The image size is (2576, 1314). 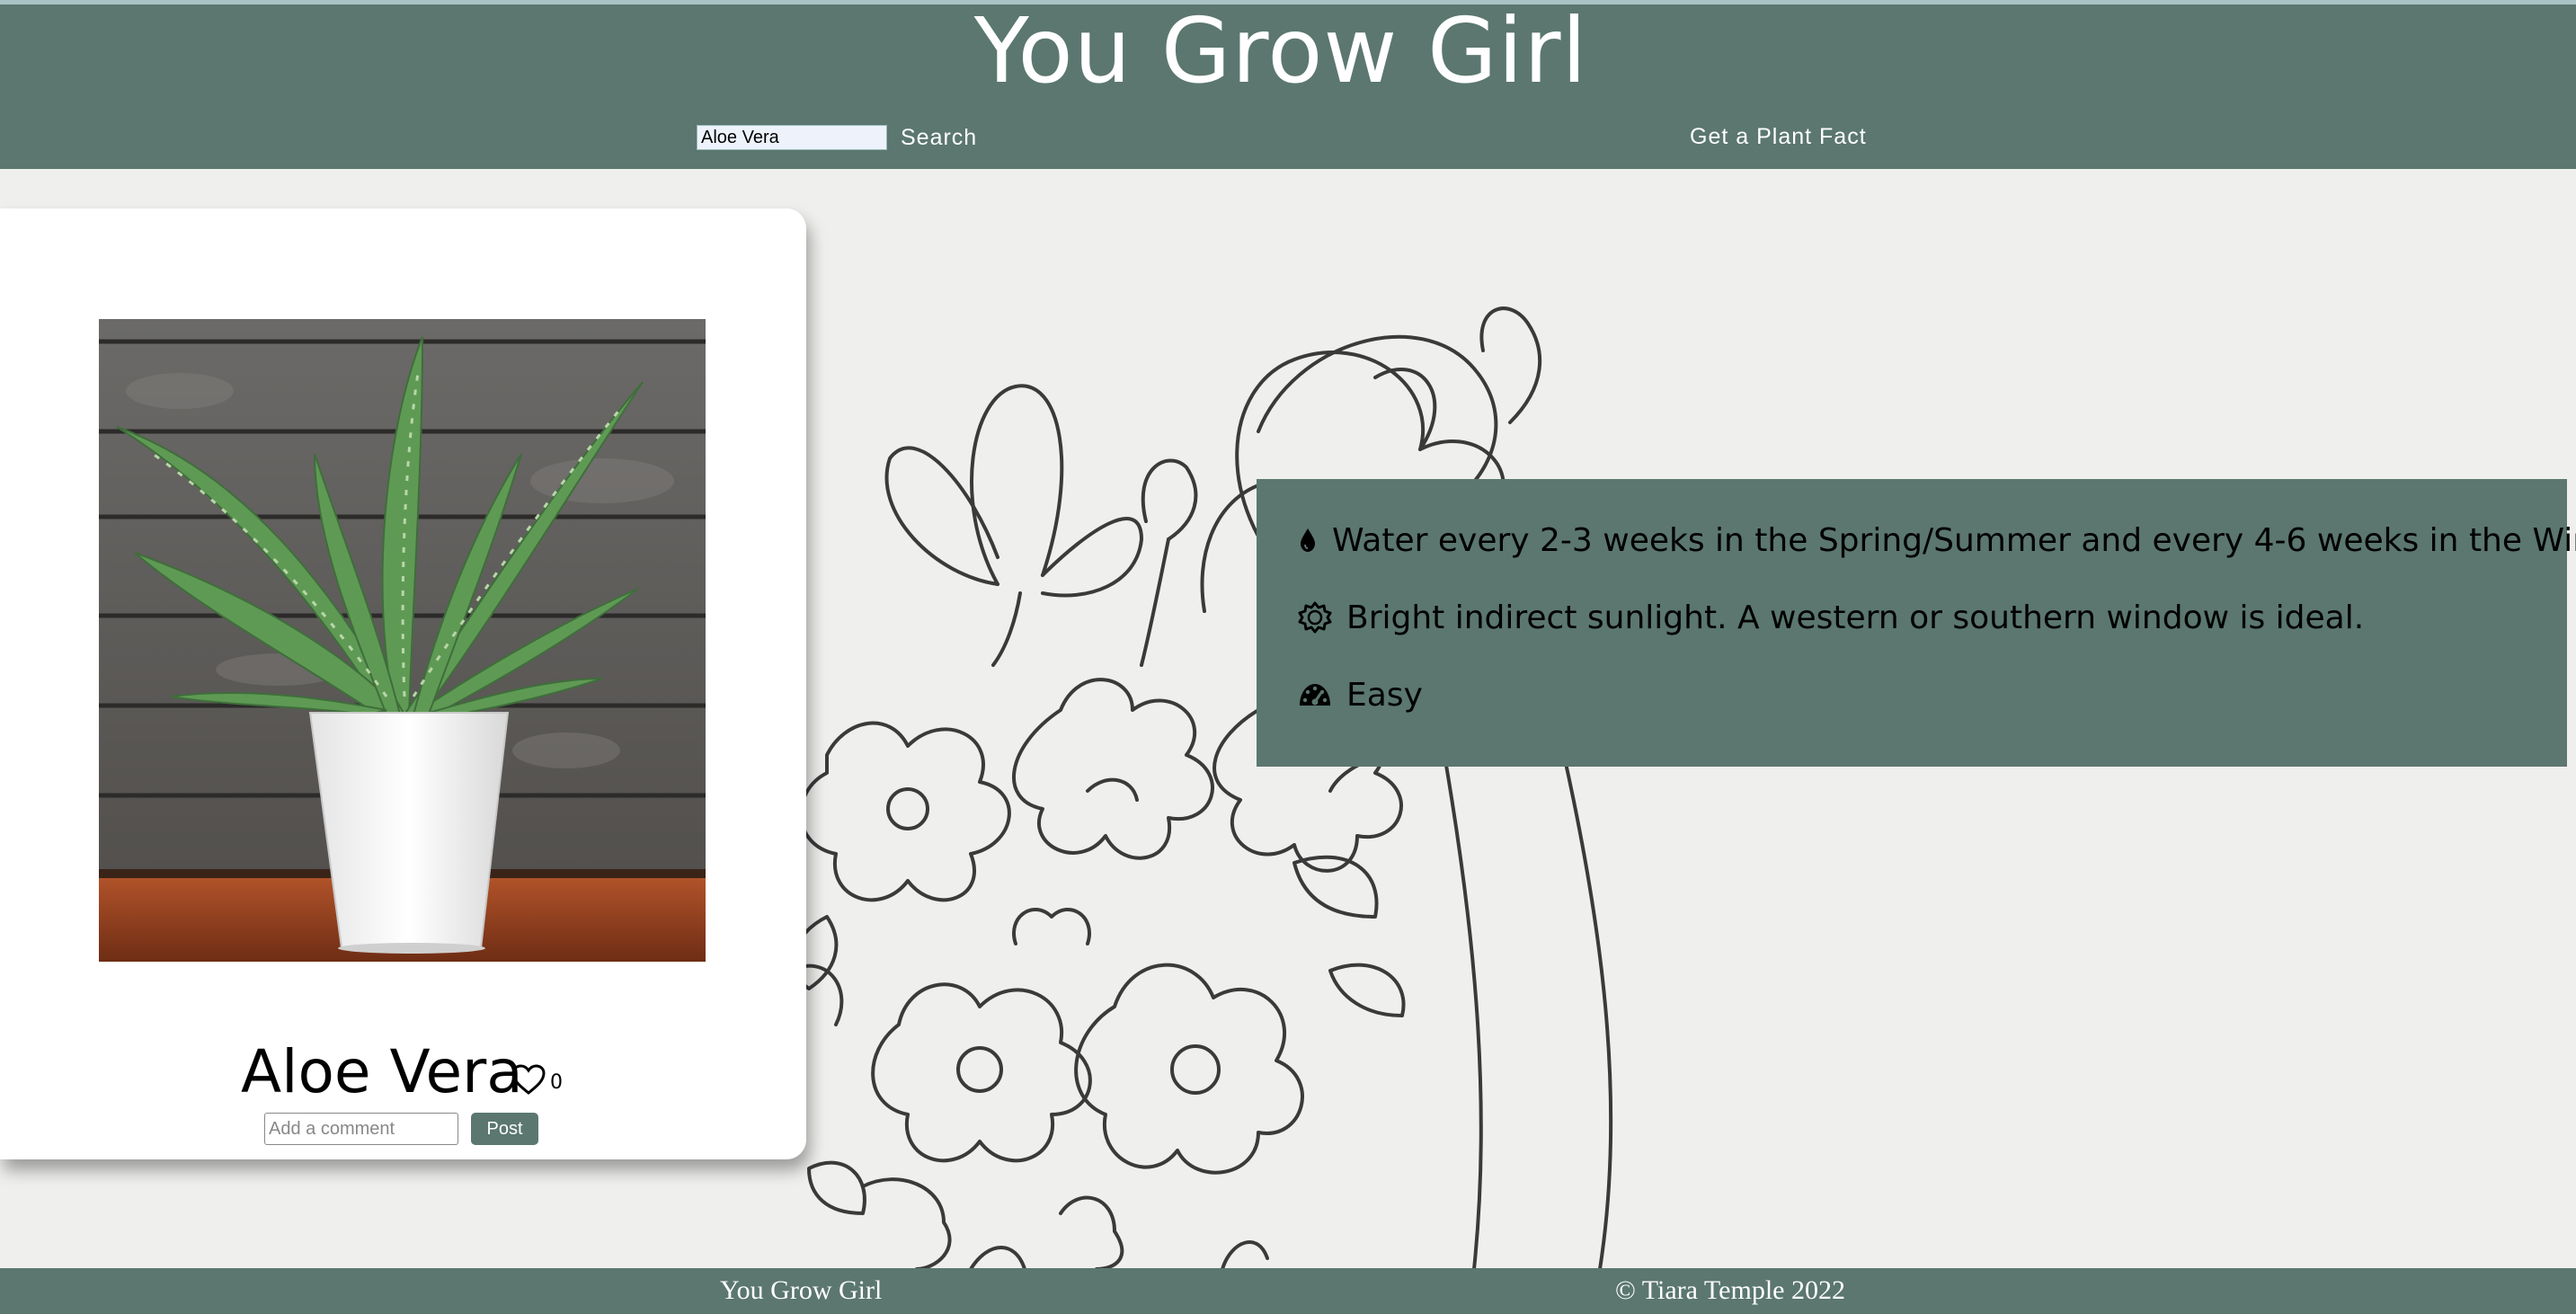 What do you see at coordinates (1308, 540) in the screenshot?
I see `water-drop-icon` at bounding box center [1308, 540].